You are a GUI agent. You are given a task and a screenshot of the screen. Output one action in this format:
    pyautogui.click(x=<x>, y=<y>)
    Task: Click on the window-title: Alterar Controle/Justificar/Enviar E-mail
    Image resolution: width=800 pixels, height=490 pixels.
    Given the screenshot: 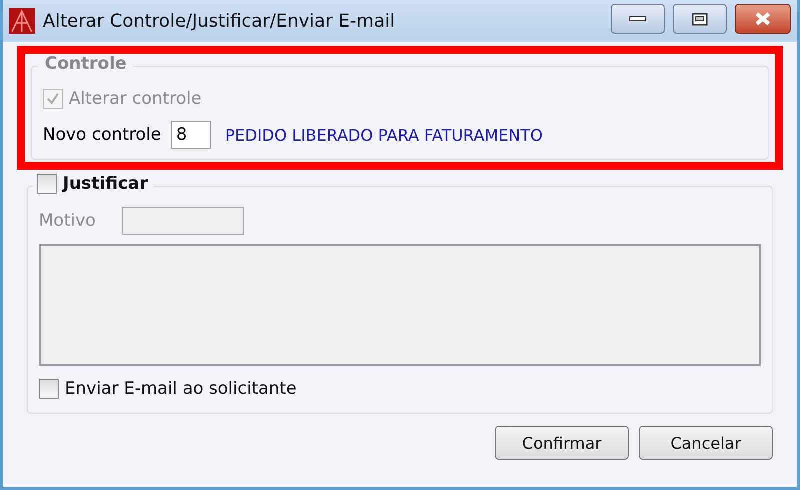 What is the action you would take?
    pyautogui.click(x=219, y=21)
    